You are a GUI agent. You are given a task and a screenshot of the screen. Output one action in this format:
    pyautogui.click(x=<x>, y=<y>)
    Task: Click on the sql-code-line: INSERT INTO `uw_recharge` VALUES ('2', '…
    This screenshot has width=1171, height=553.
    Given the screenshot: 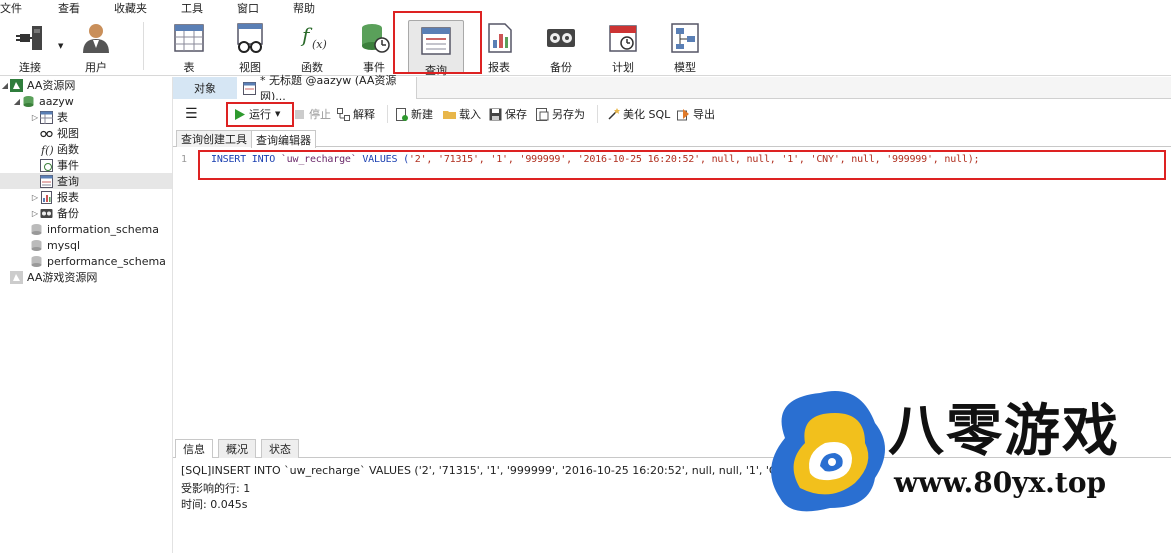 What is the action you would take?
    pyautogui.click(x=595, y=159)
    